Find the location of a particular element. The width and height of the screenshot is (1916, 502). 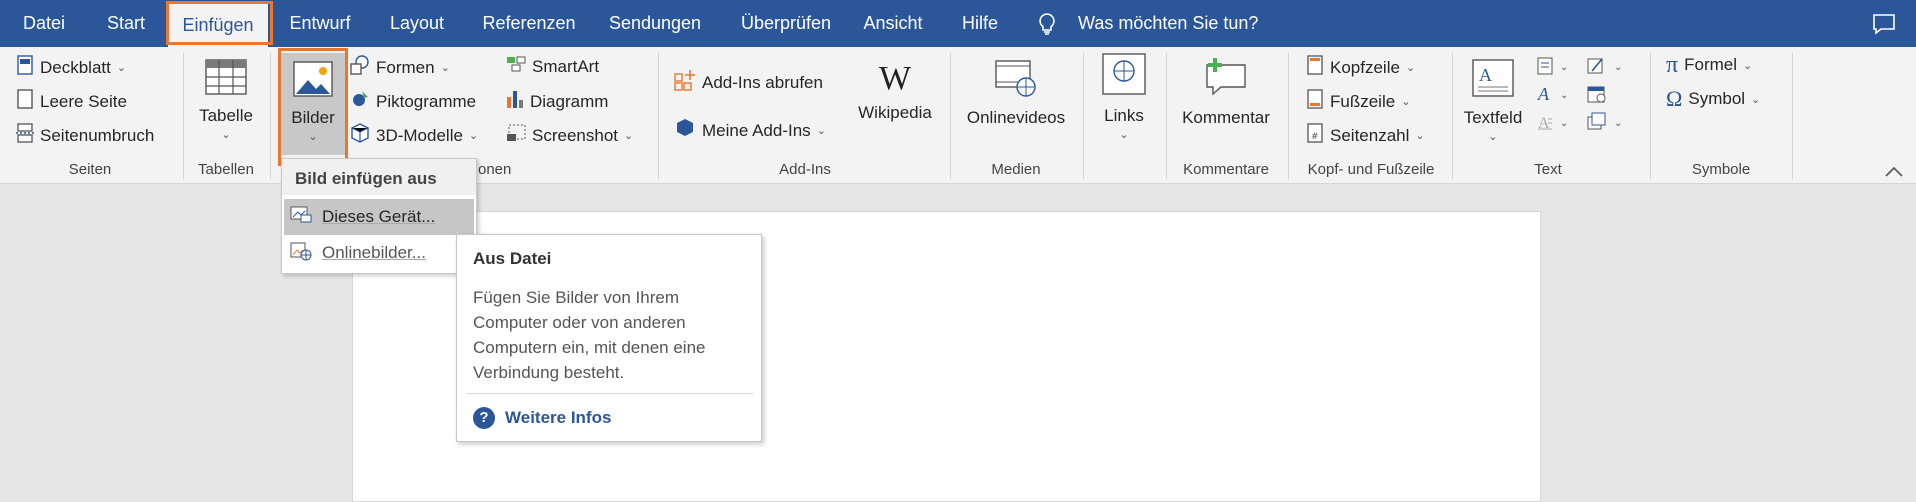

leere-seite-button: Leere Seite is located at coordinates (71, 101).